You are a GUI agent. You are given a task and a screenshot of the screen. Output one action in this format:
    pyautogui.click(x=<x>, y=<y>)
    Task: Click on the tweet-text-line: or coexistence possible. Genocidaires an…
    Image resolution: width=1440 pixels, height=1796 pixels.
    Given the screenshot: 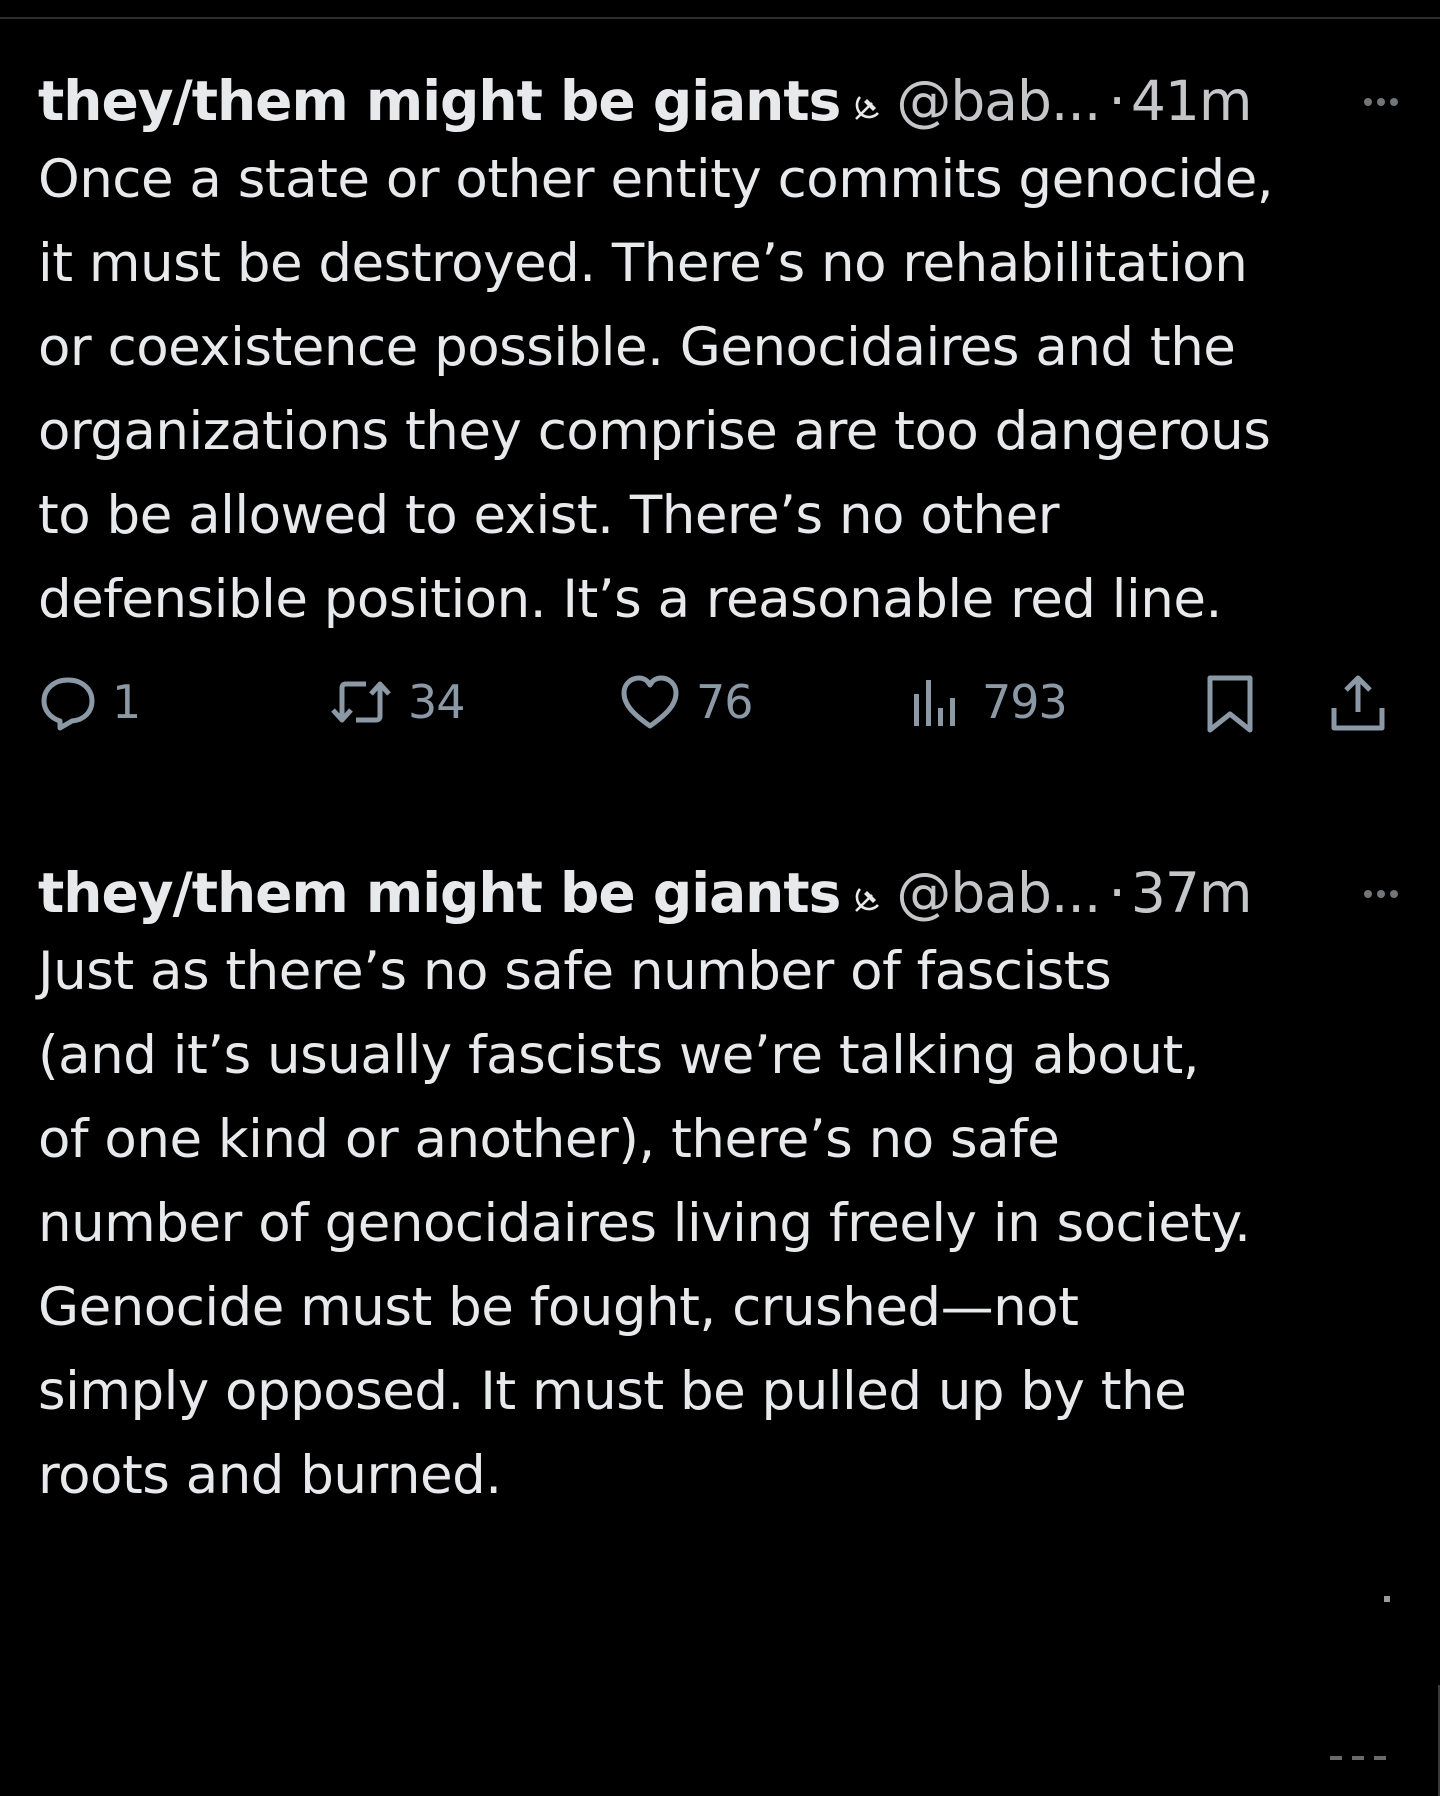 What is the action you would take?
    pyautogui.click(x=637, y=347)
    